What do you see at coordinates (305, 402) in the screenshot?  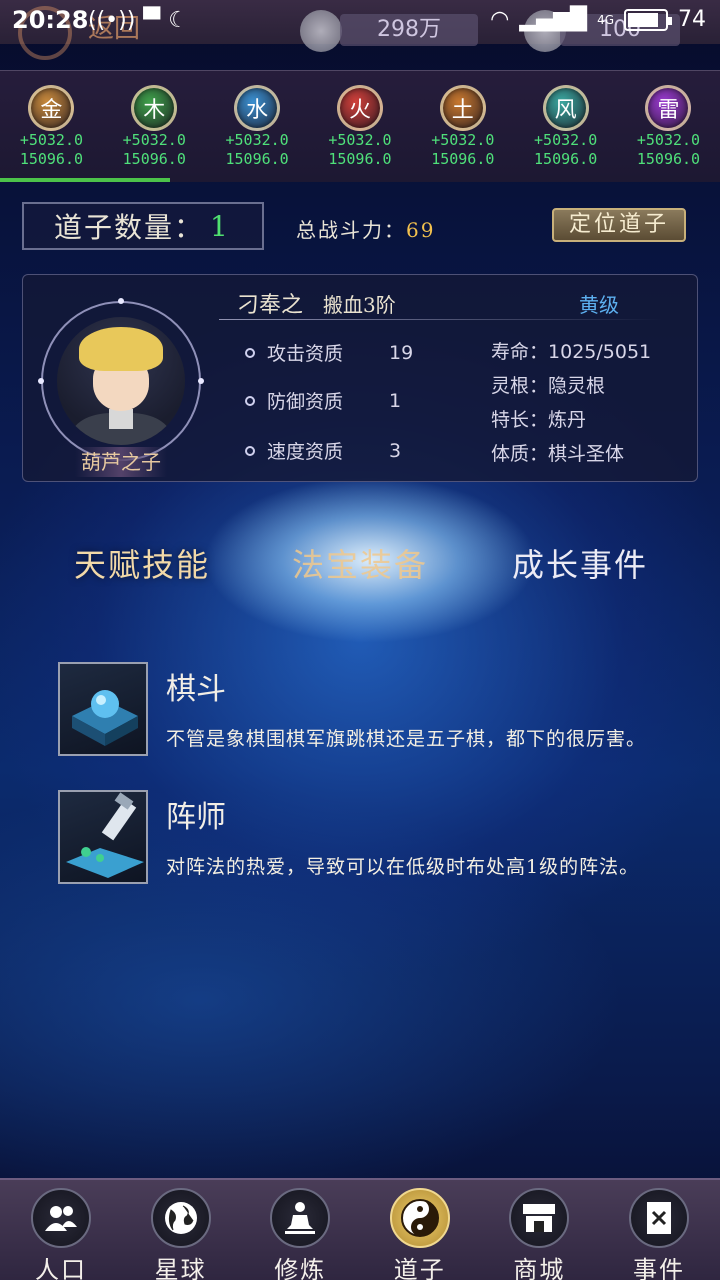 I see `stat-label: 防御资质` at bounding box center [305, 402].